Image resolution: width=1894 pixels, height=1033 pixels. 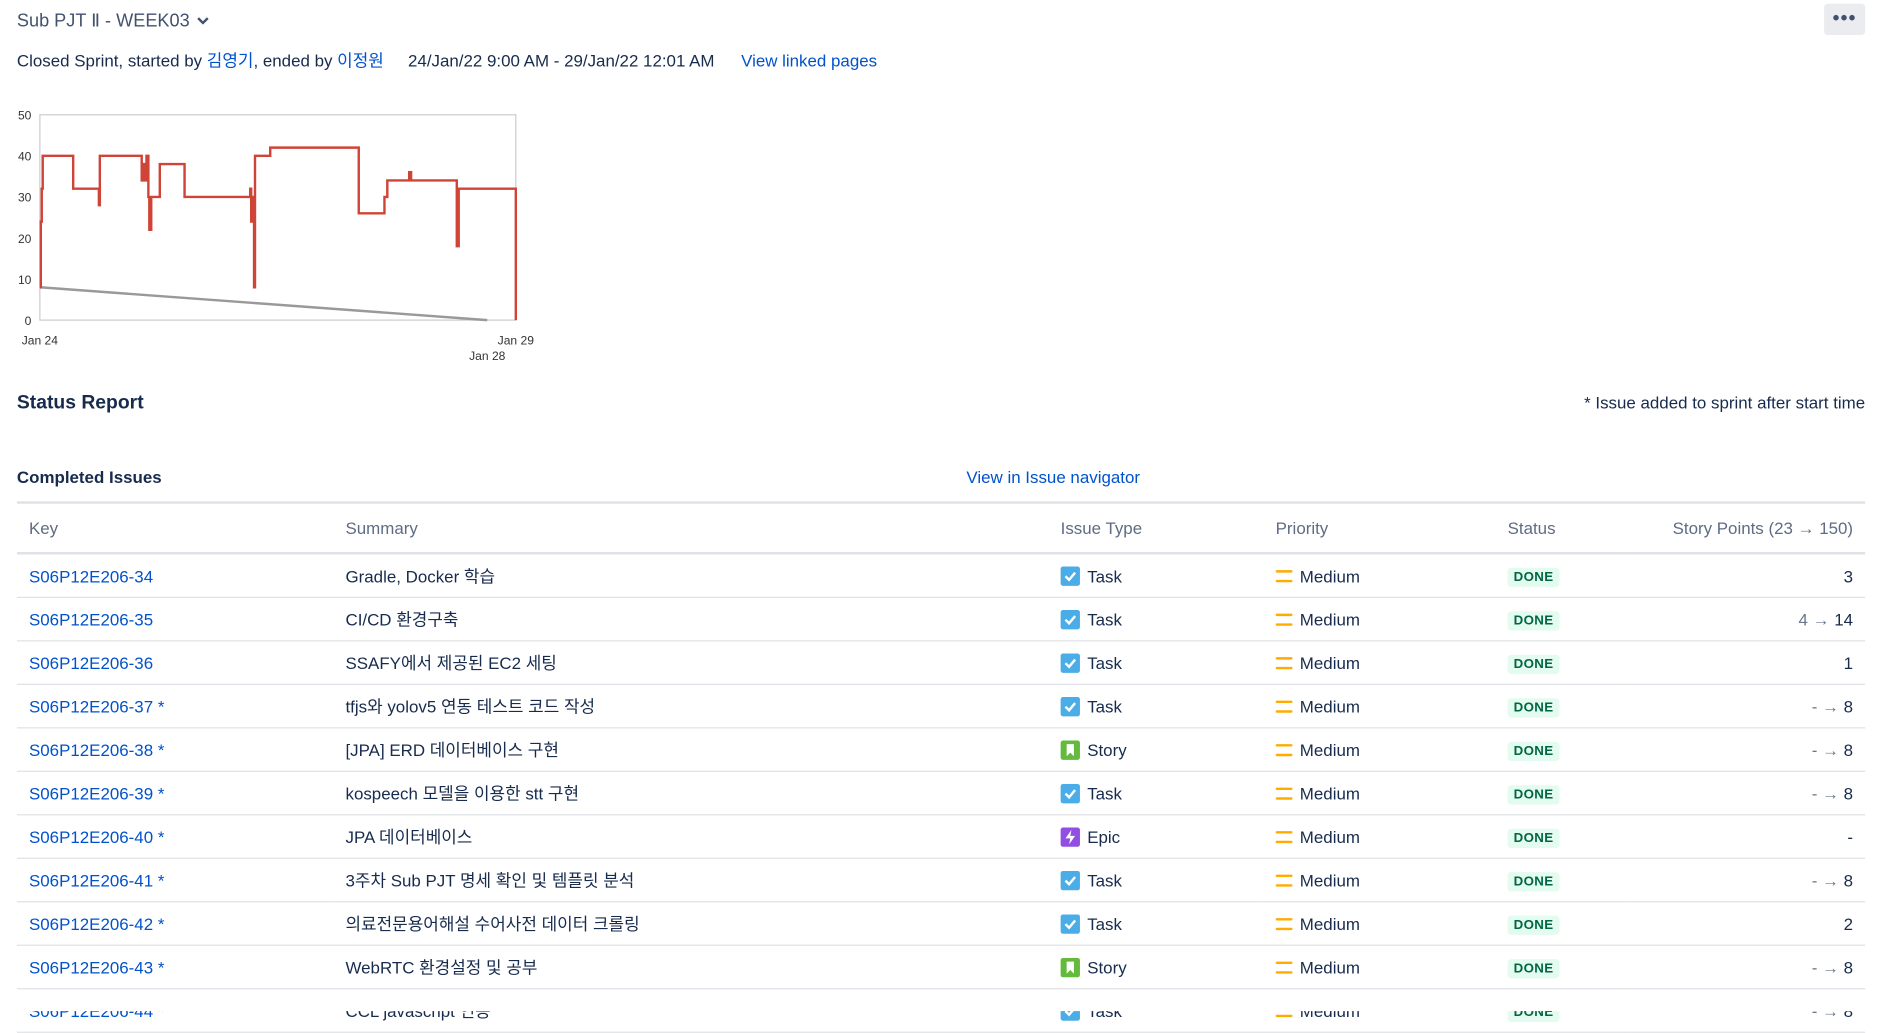 I want to click on y-tick-label: 30, so click(x=25, y=198).